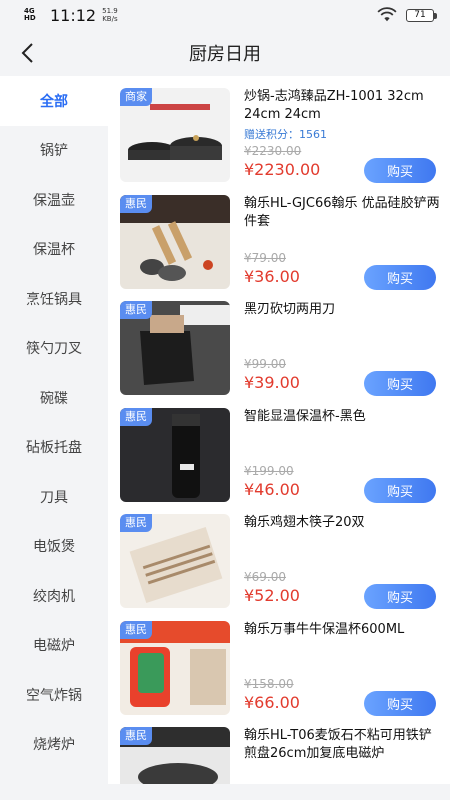 This screenshot has width=450, height=800. Describe the element at coordinates (54, 250) in the screenshot. I see `sidebar-item-thermos-cup: 保温杯` at that location.